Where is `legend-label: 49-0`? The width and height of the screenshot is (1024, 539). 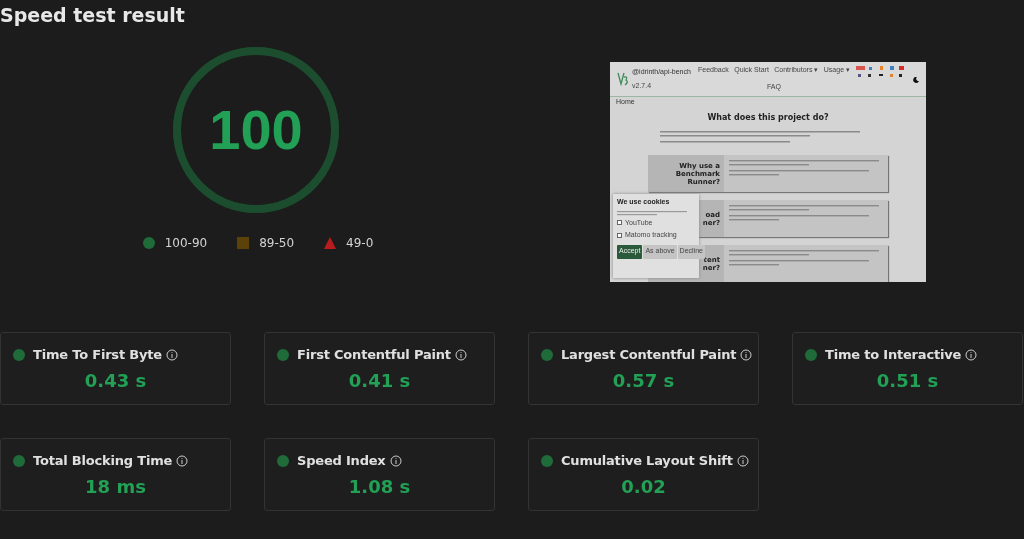 legend-label: 49-0 is located at coordinates (360, 243).